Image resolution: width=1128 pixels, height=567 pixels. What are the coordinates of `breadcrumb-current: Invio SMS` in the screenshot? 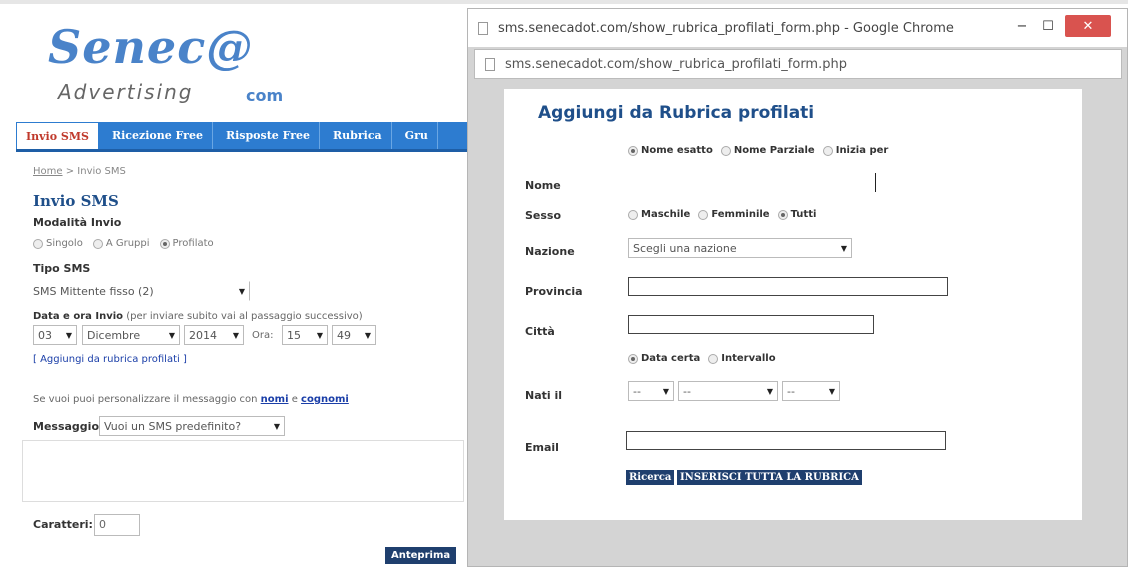 It's located at (101, 171).